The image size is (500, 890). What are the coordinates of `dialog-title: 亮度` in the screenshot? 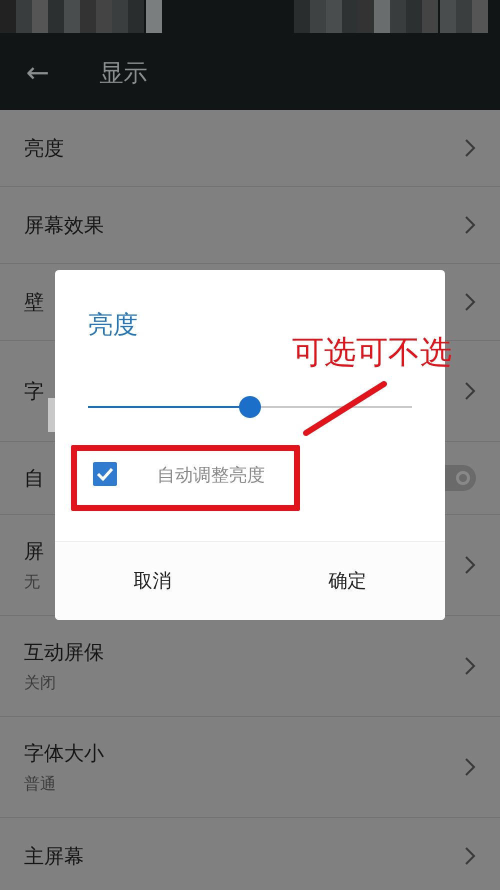 It's located at (113, 325).